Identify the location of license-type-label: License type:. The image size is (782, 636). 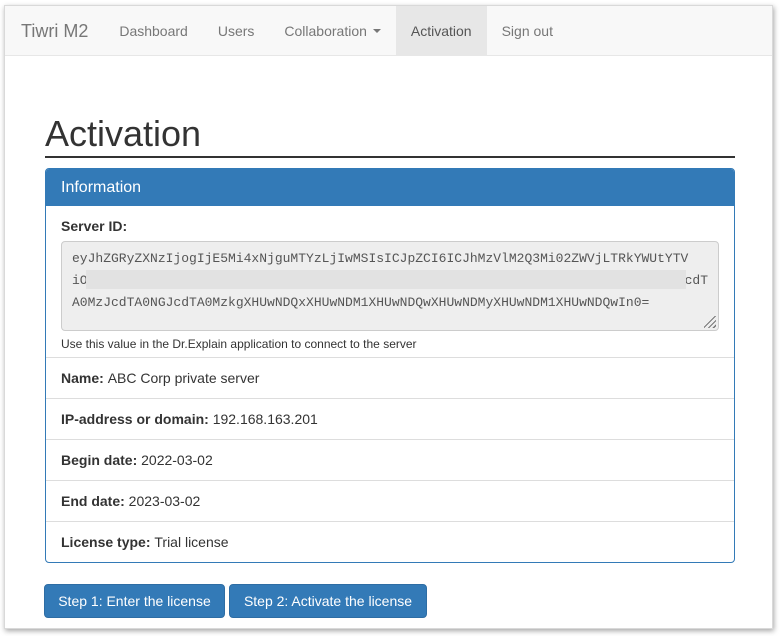
(108, 542).